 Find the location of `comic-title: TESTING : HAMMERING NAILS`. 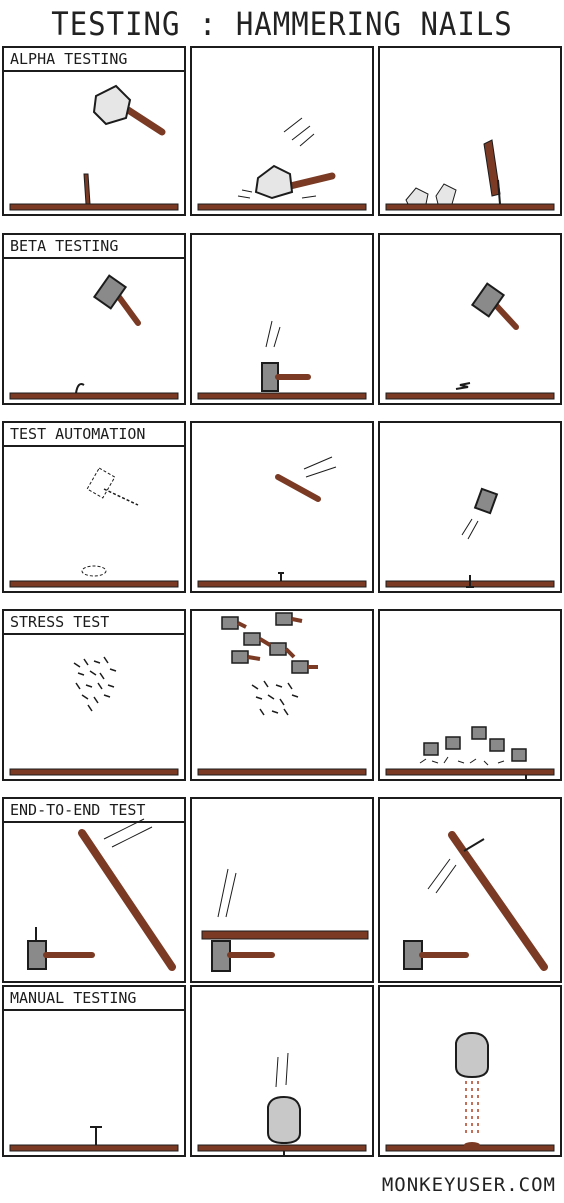

comic-title: TESTING : HAMMERING NAILS is located at coordinates (282, 24).